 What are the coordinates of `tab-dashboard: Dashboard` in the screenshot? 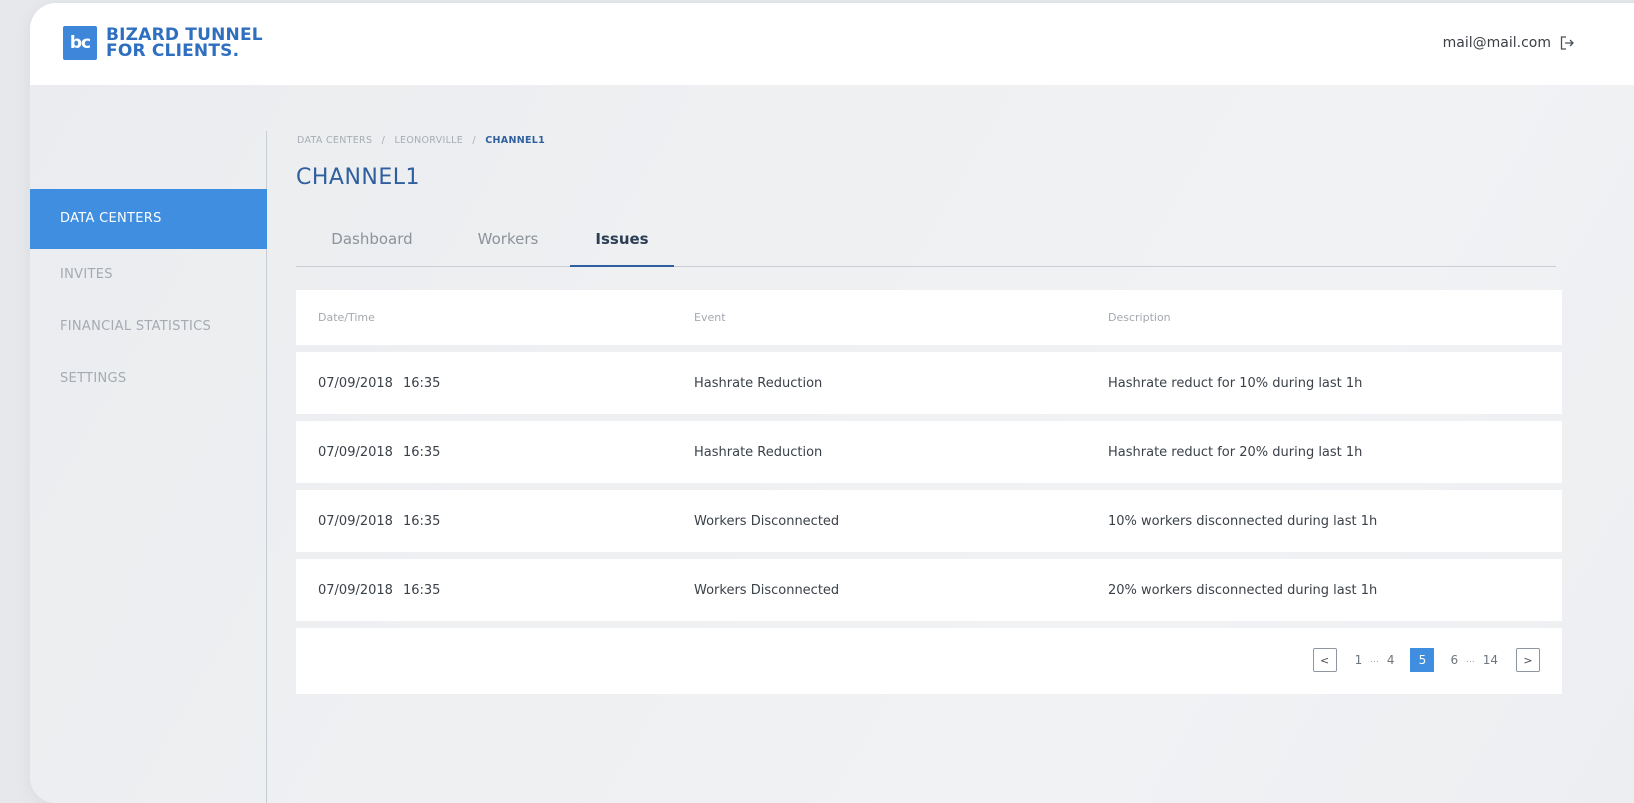 It's located at (372, 247).